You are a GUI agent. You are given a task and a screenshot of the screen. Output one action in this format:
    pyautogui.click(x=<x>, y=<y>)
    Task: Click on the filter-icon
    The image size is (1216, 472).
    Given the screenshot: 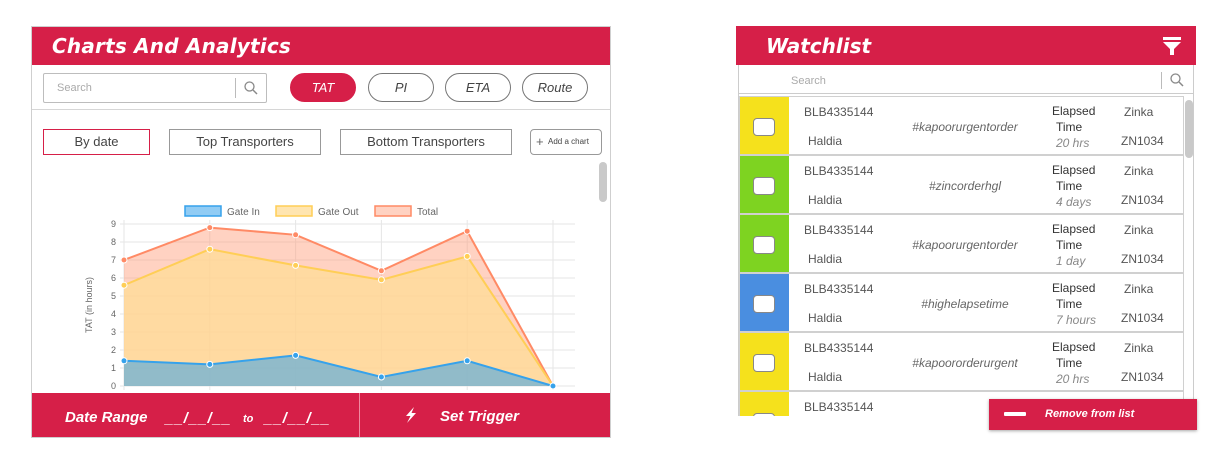 What is the action you would take?
    pyautogui.click(x=1172, y=46)
    